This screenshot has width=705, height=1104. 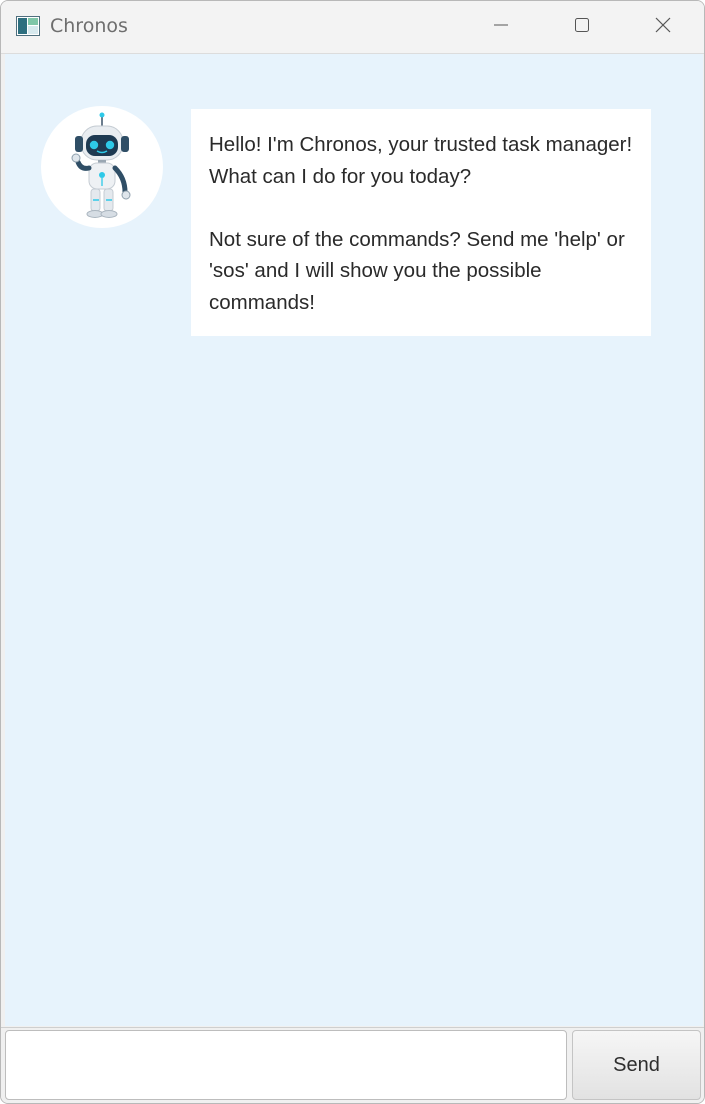 I want to click on message-input, so click(x=286, y=1065).